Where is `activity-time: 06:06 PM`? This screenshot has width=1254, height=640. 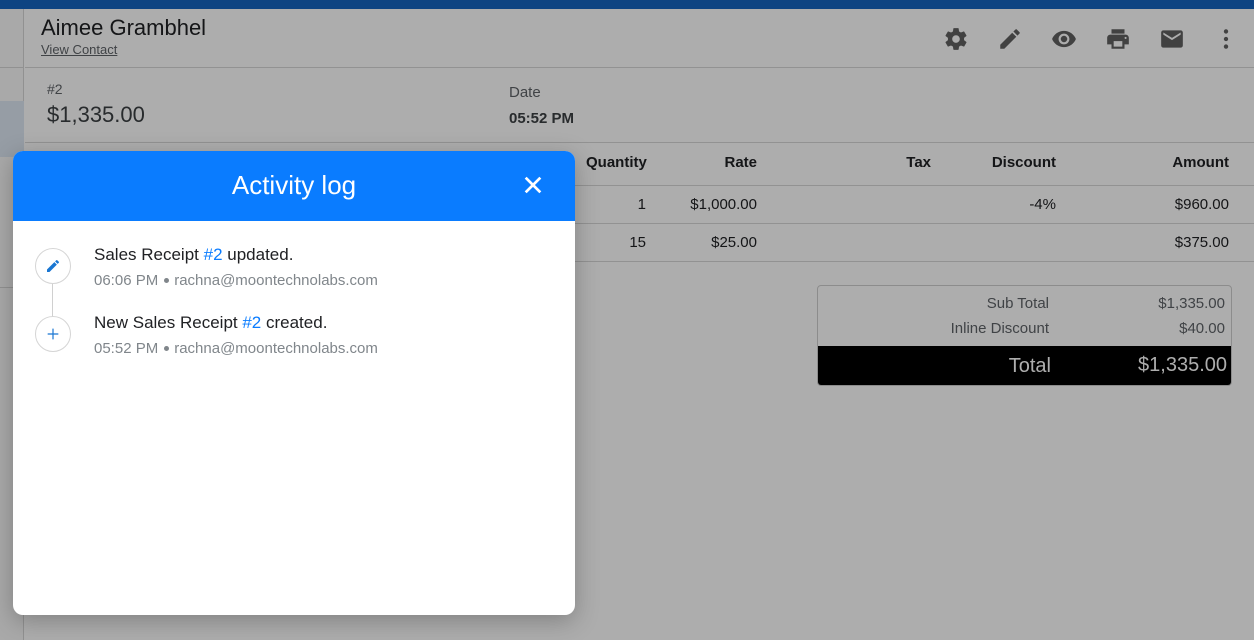
activity-time: 06:06 PM is located at coordinates (126, 280).